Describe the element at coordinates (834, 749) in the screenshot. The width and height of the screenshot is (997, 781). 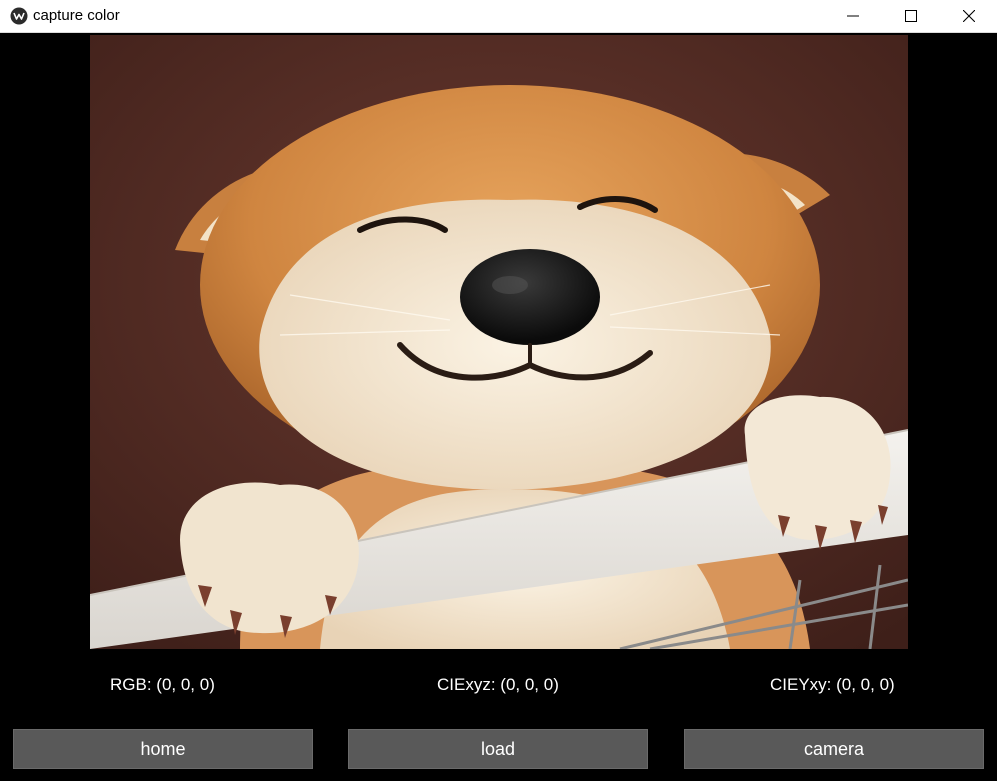
I see `camera-button: camera` at that location.